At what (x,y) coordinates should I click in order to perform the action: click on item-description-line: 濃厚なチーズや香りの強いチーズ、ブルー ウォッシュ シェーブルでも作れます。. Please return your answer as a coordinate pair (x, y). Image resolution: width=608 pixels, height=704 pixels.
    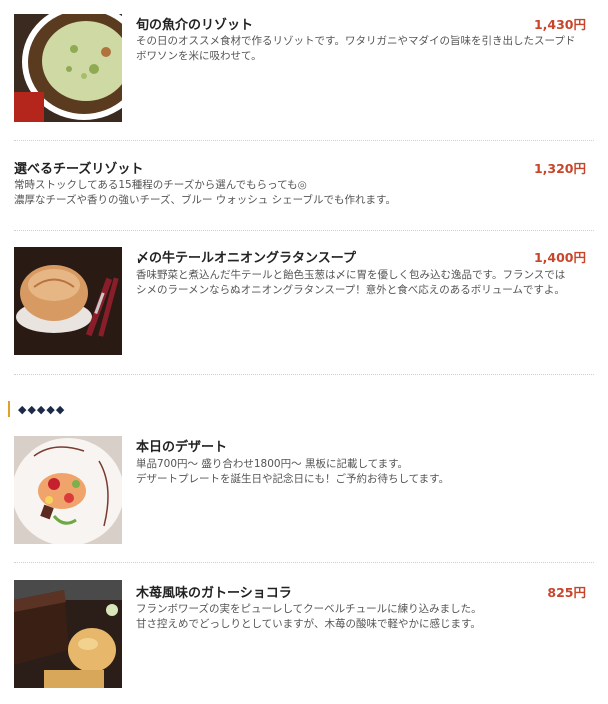
    Looking at the image, I should click on (205, 200).